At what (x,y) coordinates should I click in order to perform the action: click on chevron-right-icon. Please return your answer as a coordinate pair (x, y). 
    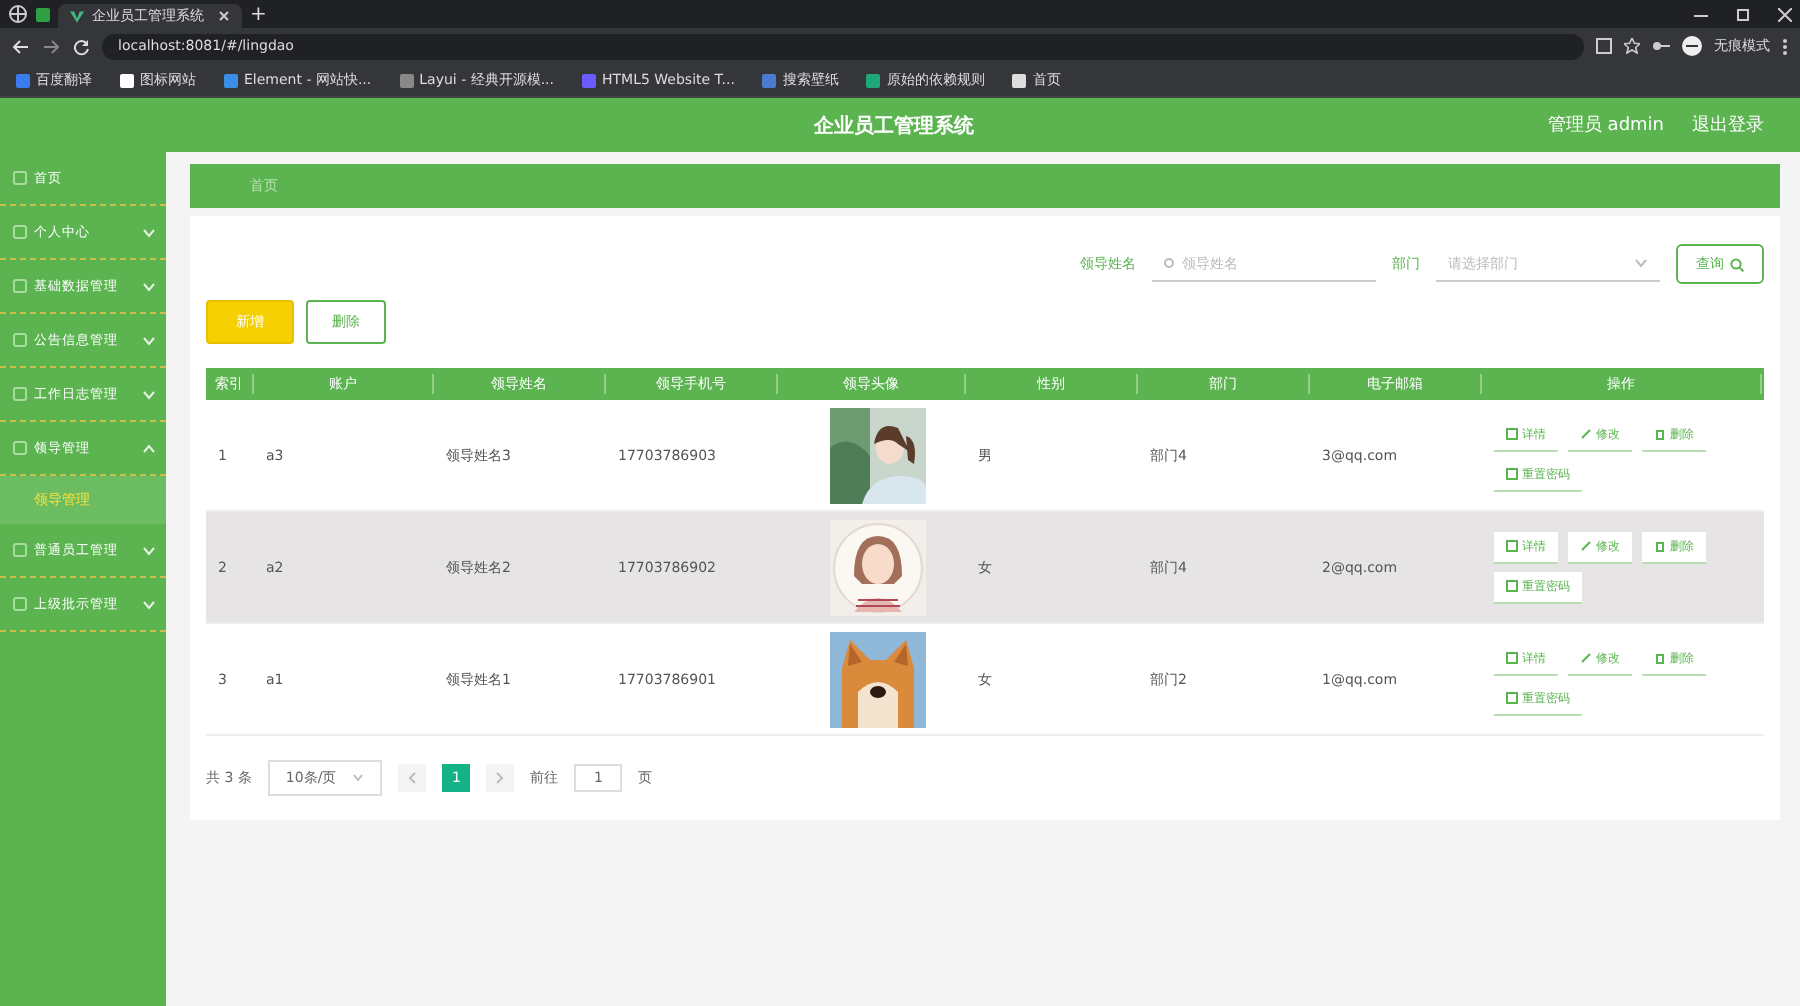
    Looking at the image, I should click on (500, 778).